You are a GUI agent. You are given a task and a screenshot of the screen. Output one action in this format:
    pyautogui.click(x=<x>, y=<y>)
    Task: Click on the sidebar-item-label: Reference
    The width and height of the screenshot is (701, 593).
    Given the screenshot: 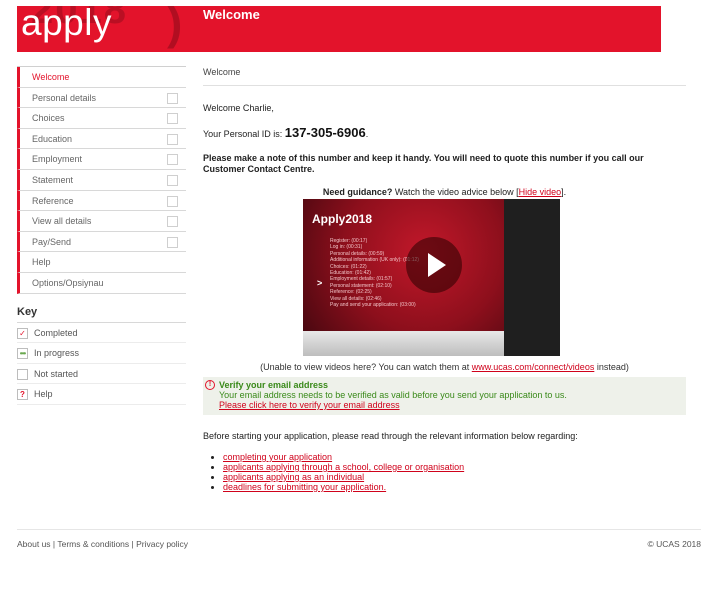 What is the action you would take?
    pyautogui.click(x=53, y=200)
    